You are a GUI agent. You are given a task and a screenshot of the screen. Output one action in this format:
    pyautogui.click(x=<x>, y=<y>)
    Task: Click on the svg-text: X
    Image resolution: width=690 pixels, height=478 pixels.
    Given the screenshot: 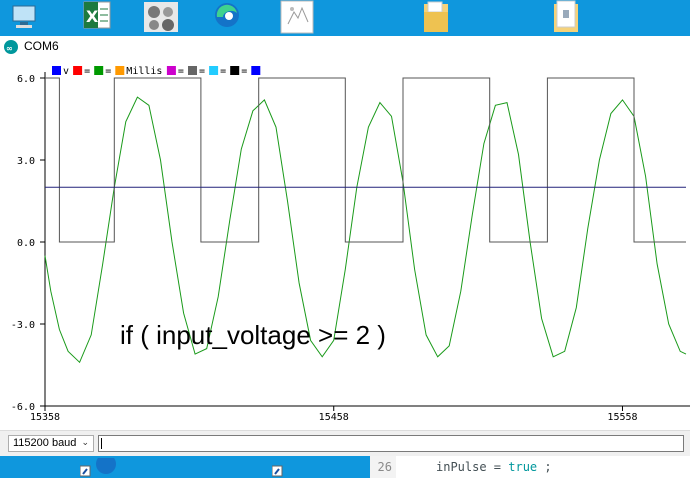 What is the action you would take?
    pyautogui.click(x=92, y=16)
    